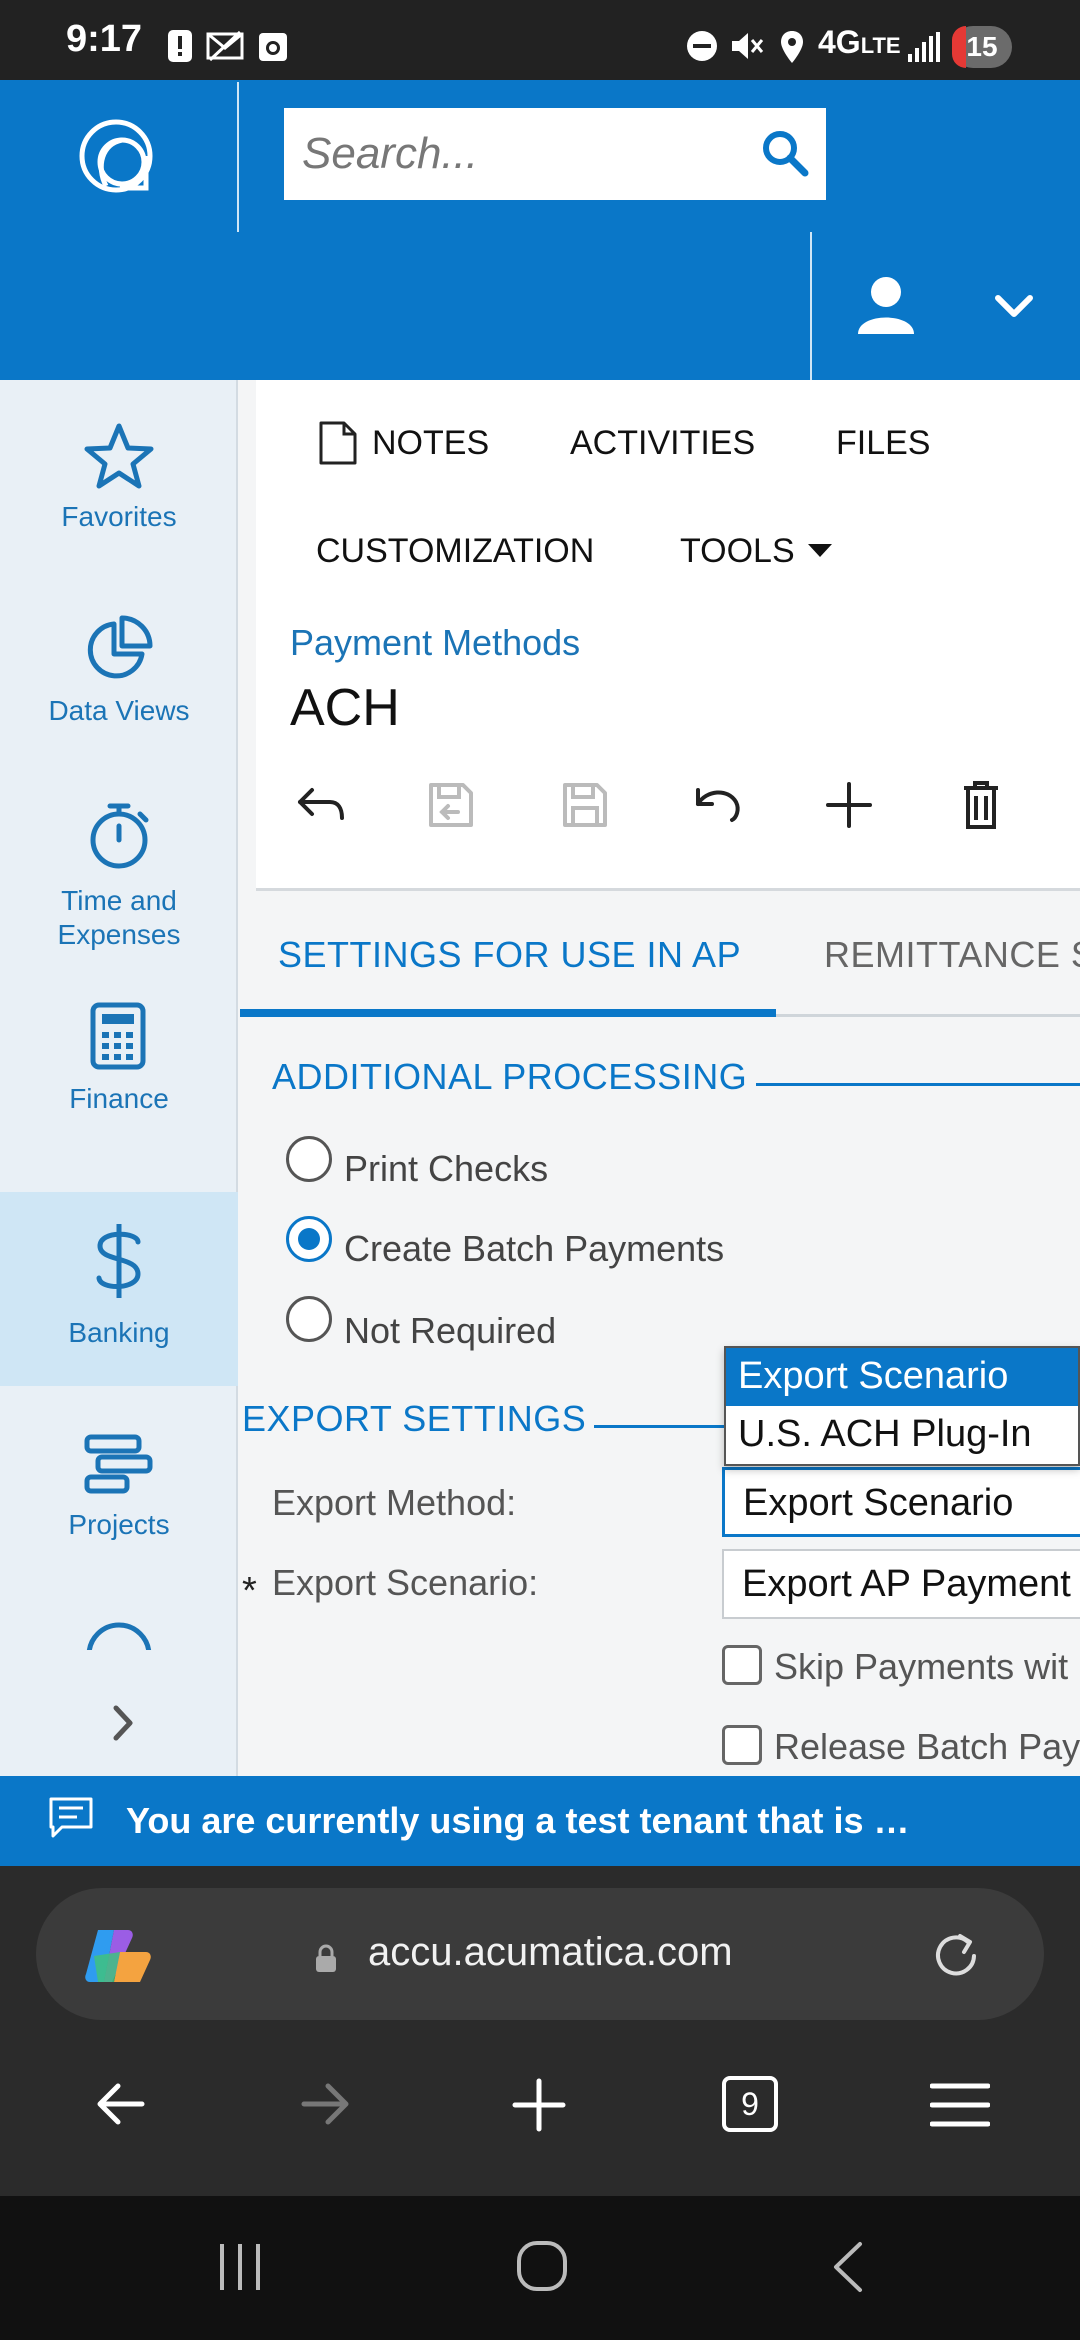  Describe the element at coordinates (849, 805) in the screenshot. I see `add-icon` at that location.